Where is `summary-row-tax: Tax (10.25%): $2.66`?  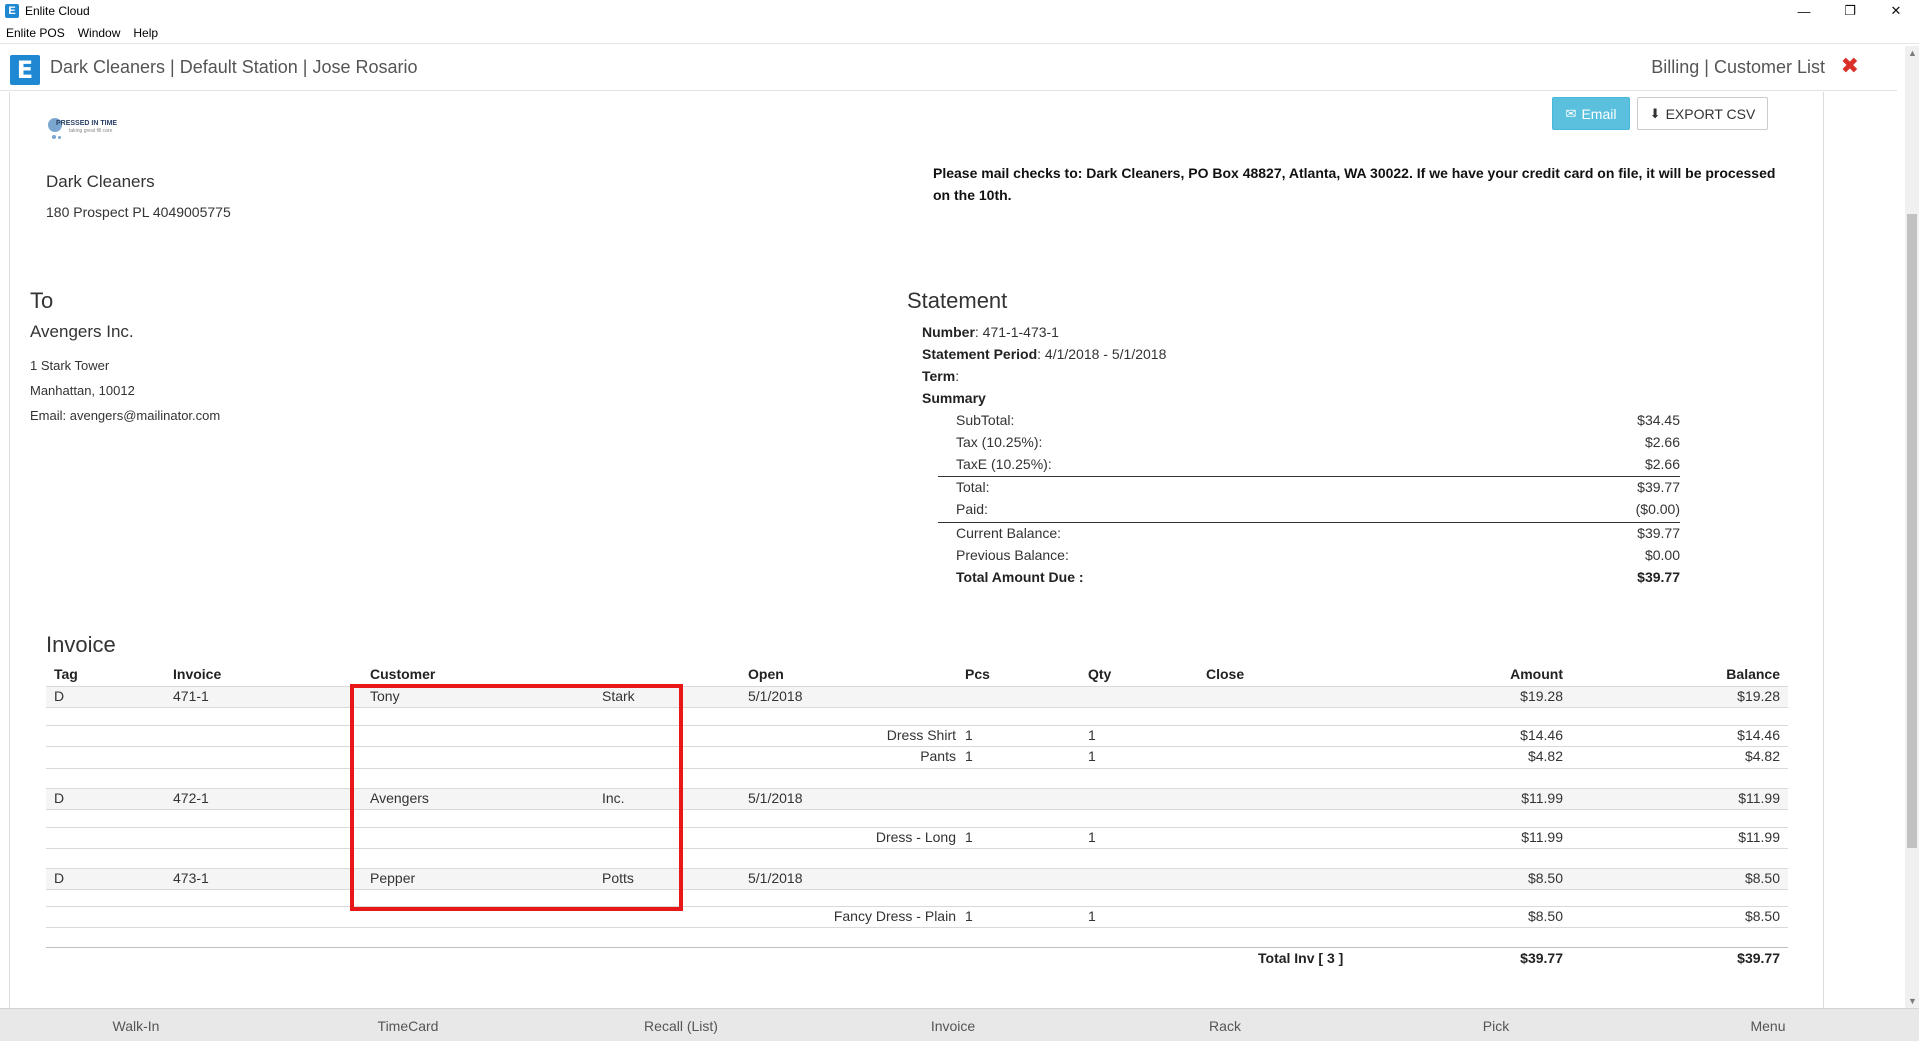
summary-row-tax: Tax (10.25%): $2.66 is located at coordinates (1309, 442).